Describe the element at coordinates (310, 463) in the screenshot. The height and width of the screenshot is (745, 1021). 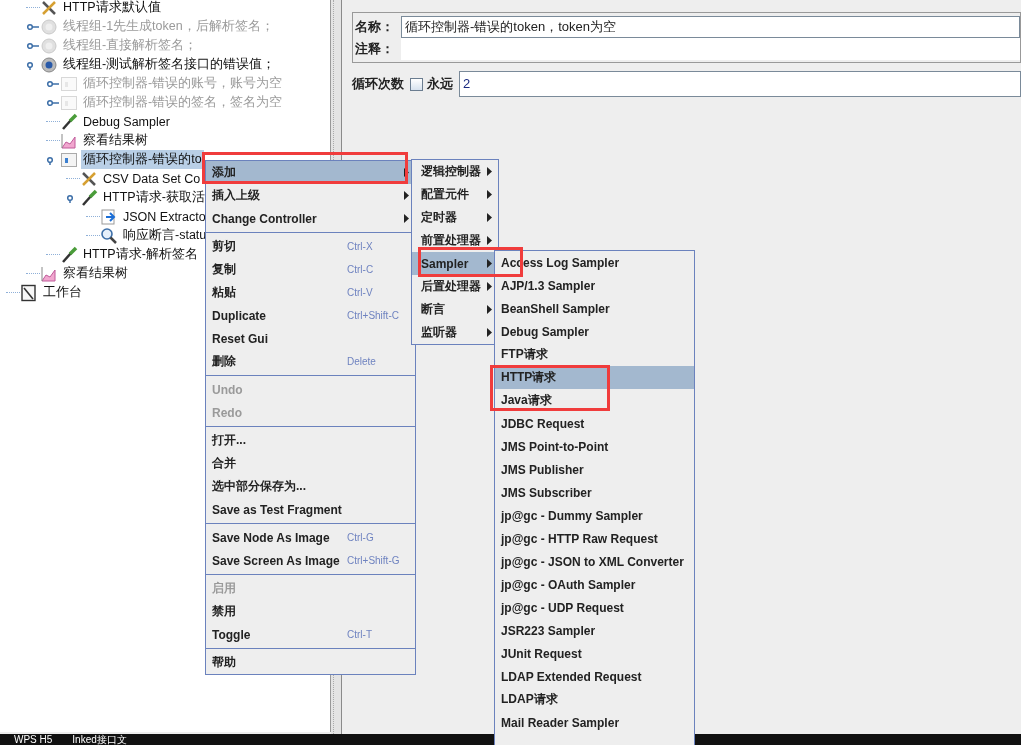
I see `menu-item: 合并` at that location.